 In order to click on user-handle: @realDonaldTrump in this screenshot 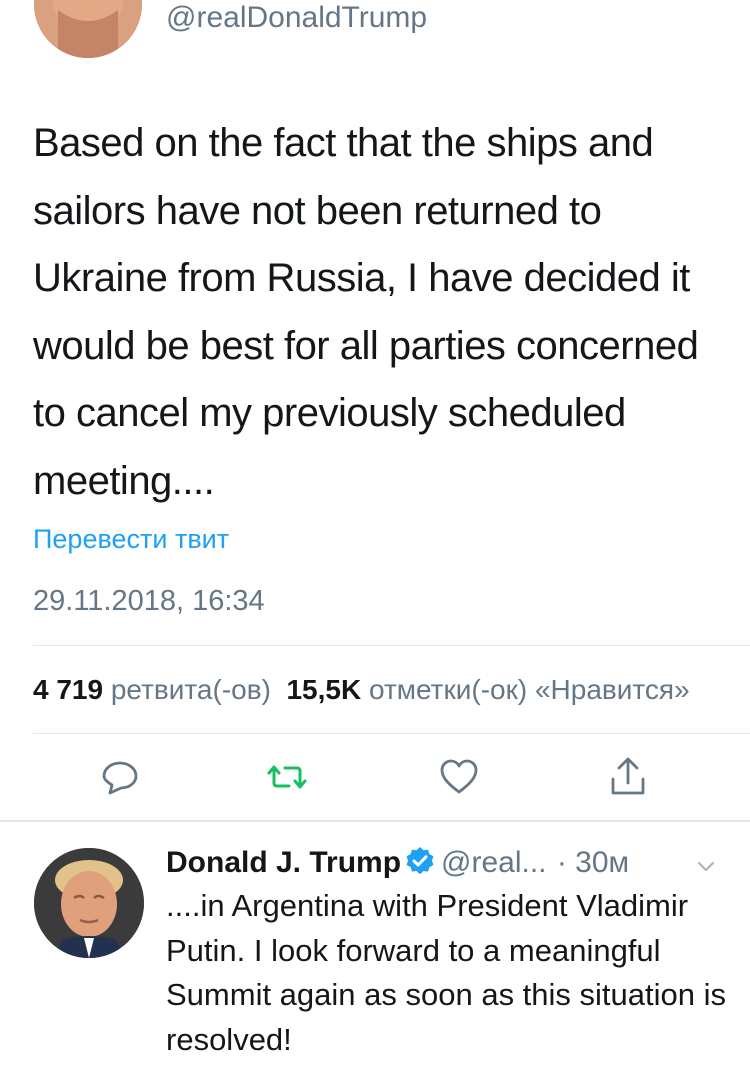, I will do `click(296, 18)`.